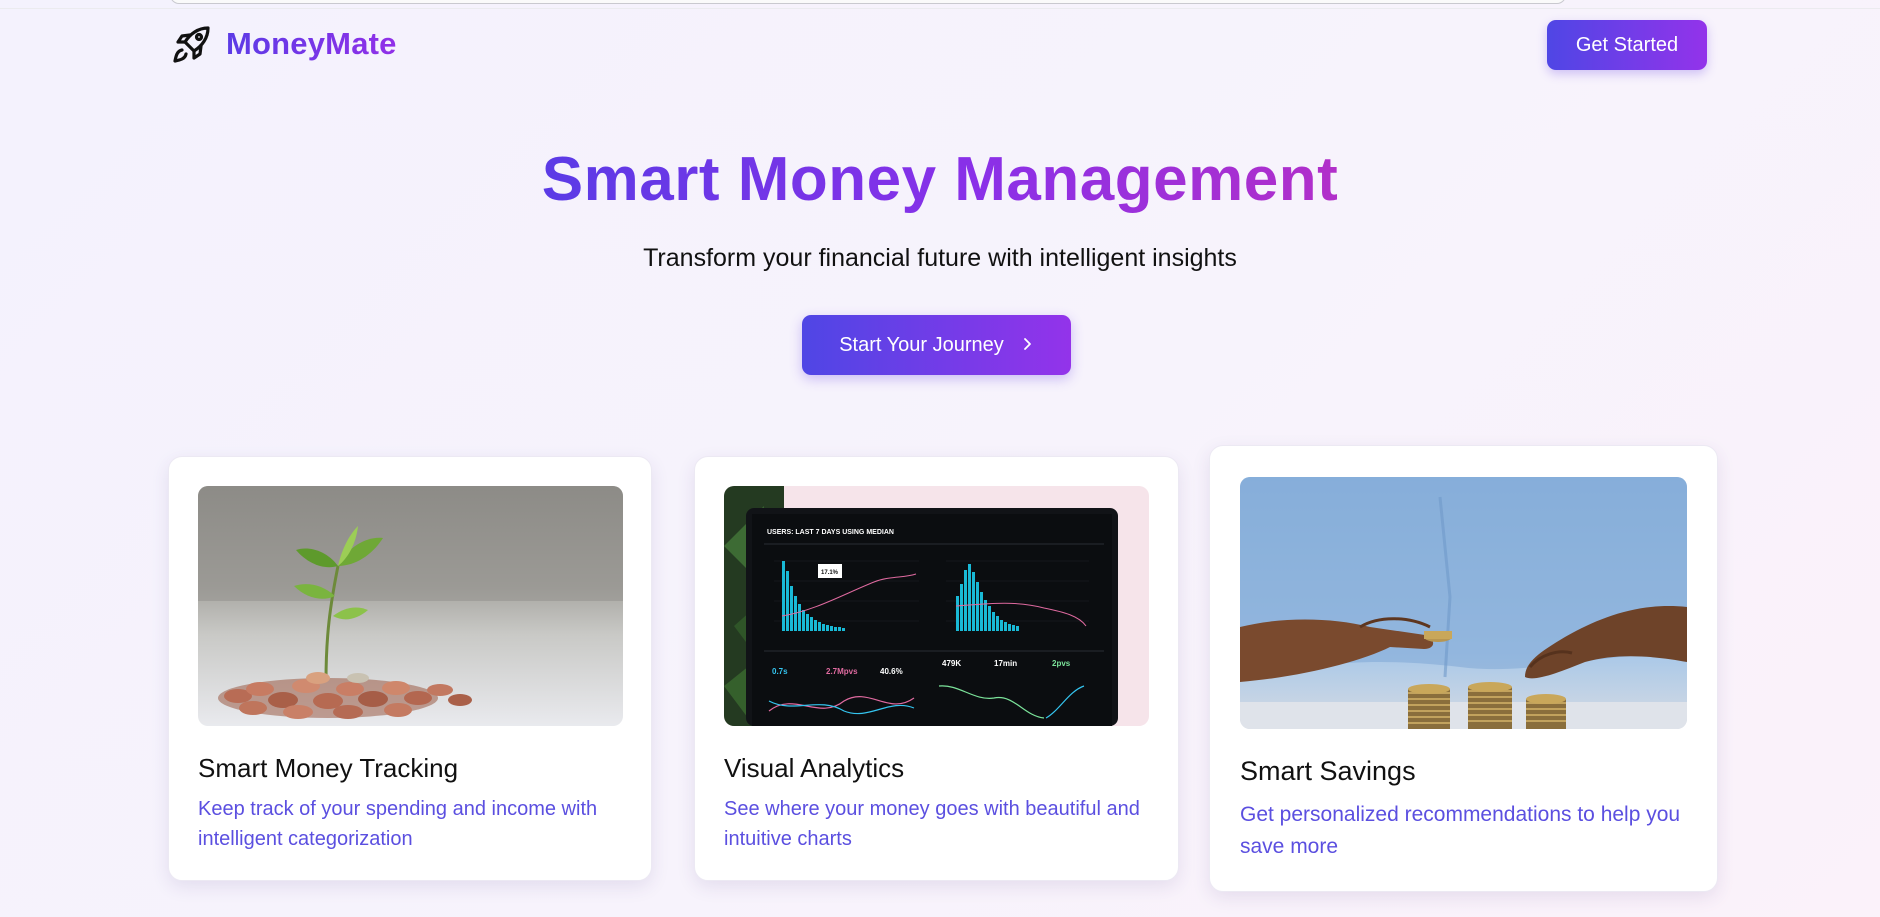 The width and height of the screenshot is (1880, 917). What do you see at coordinates (311, 43) in the screenshot?
I see `brand-name: MoneyMate` at bounding box center [311, 43].